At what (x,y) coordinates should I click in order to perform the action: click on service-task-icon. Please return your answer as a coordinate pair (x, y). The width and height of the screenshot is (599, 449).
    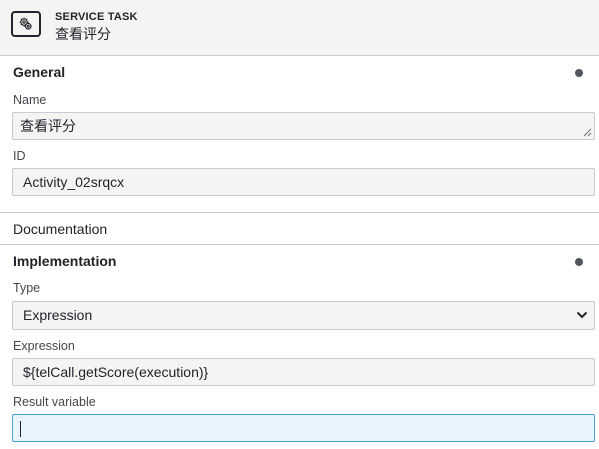
    Looking at the image, I should click on (26, 24).